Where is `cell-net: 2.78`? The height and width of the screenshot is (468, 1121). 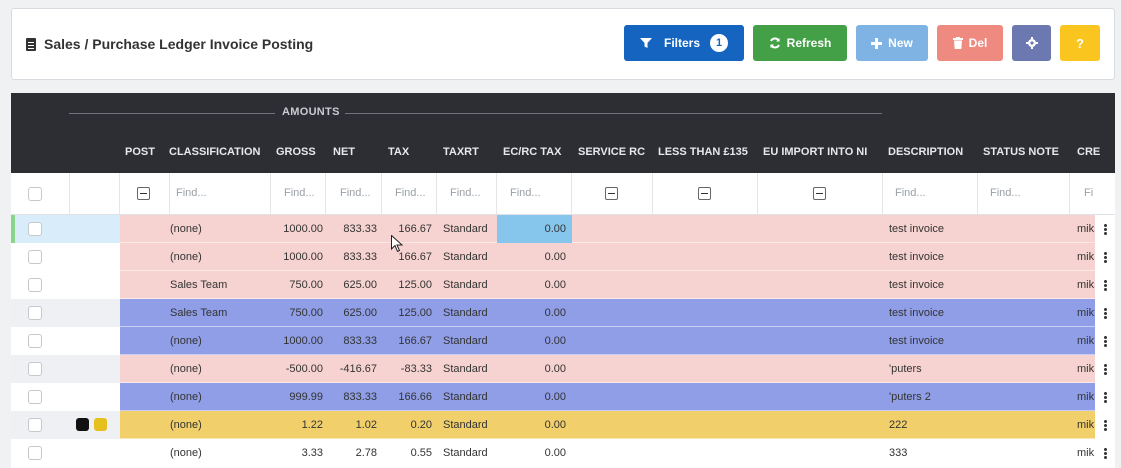
cell-net: 2.78 is located at coordinates (366, 453).